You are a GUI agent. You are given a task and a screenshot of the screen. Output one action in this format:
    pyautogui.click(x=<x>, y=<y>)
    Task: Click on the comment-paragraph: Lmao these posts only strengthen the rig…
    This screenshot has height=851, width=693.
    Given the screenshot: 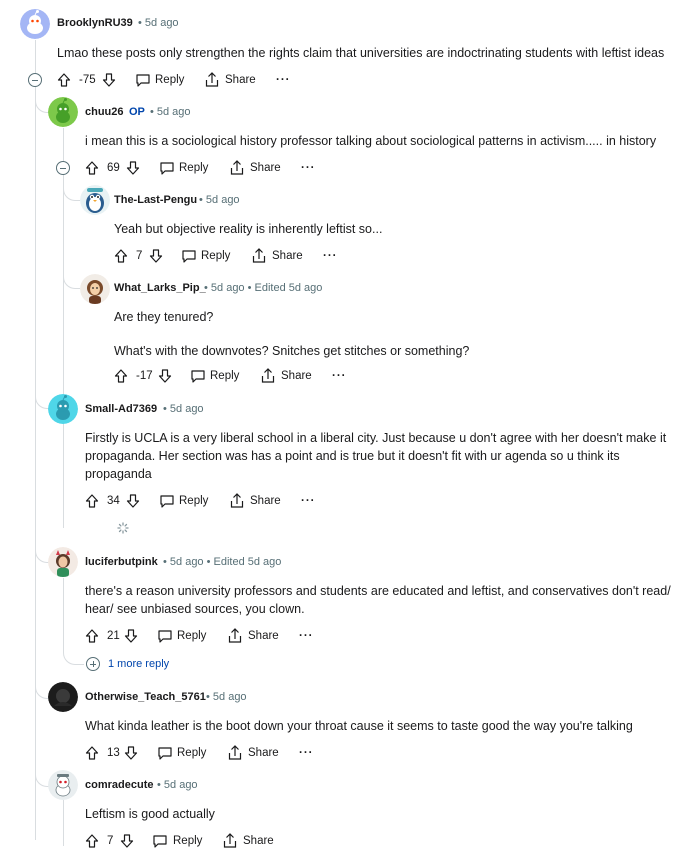 What is the action you would take?
    pyautogui.click(x=361, y=53)
    